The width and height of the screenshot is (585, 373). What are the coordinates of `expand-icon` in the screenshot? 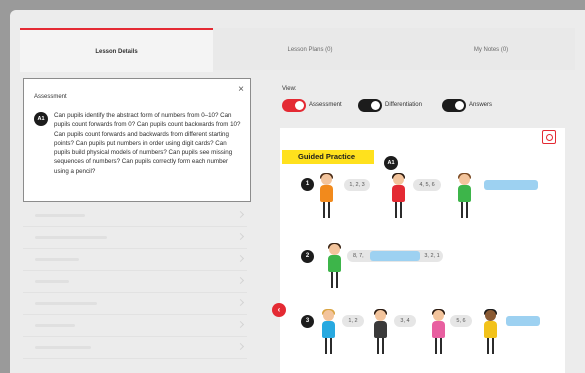 It's located at (549, 137).